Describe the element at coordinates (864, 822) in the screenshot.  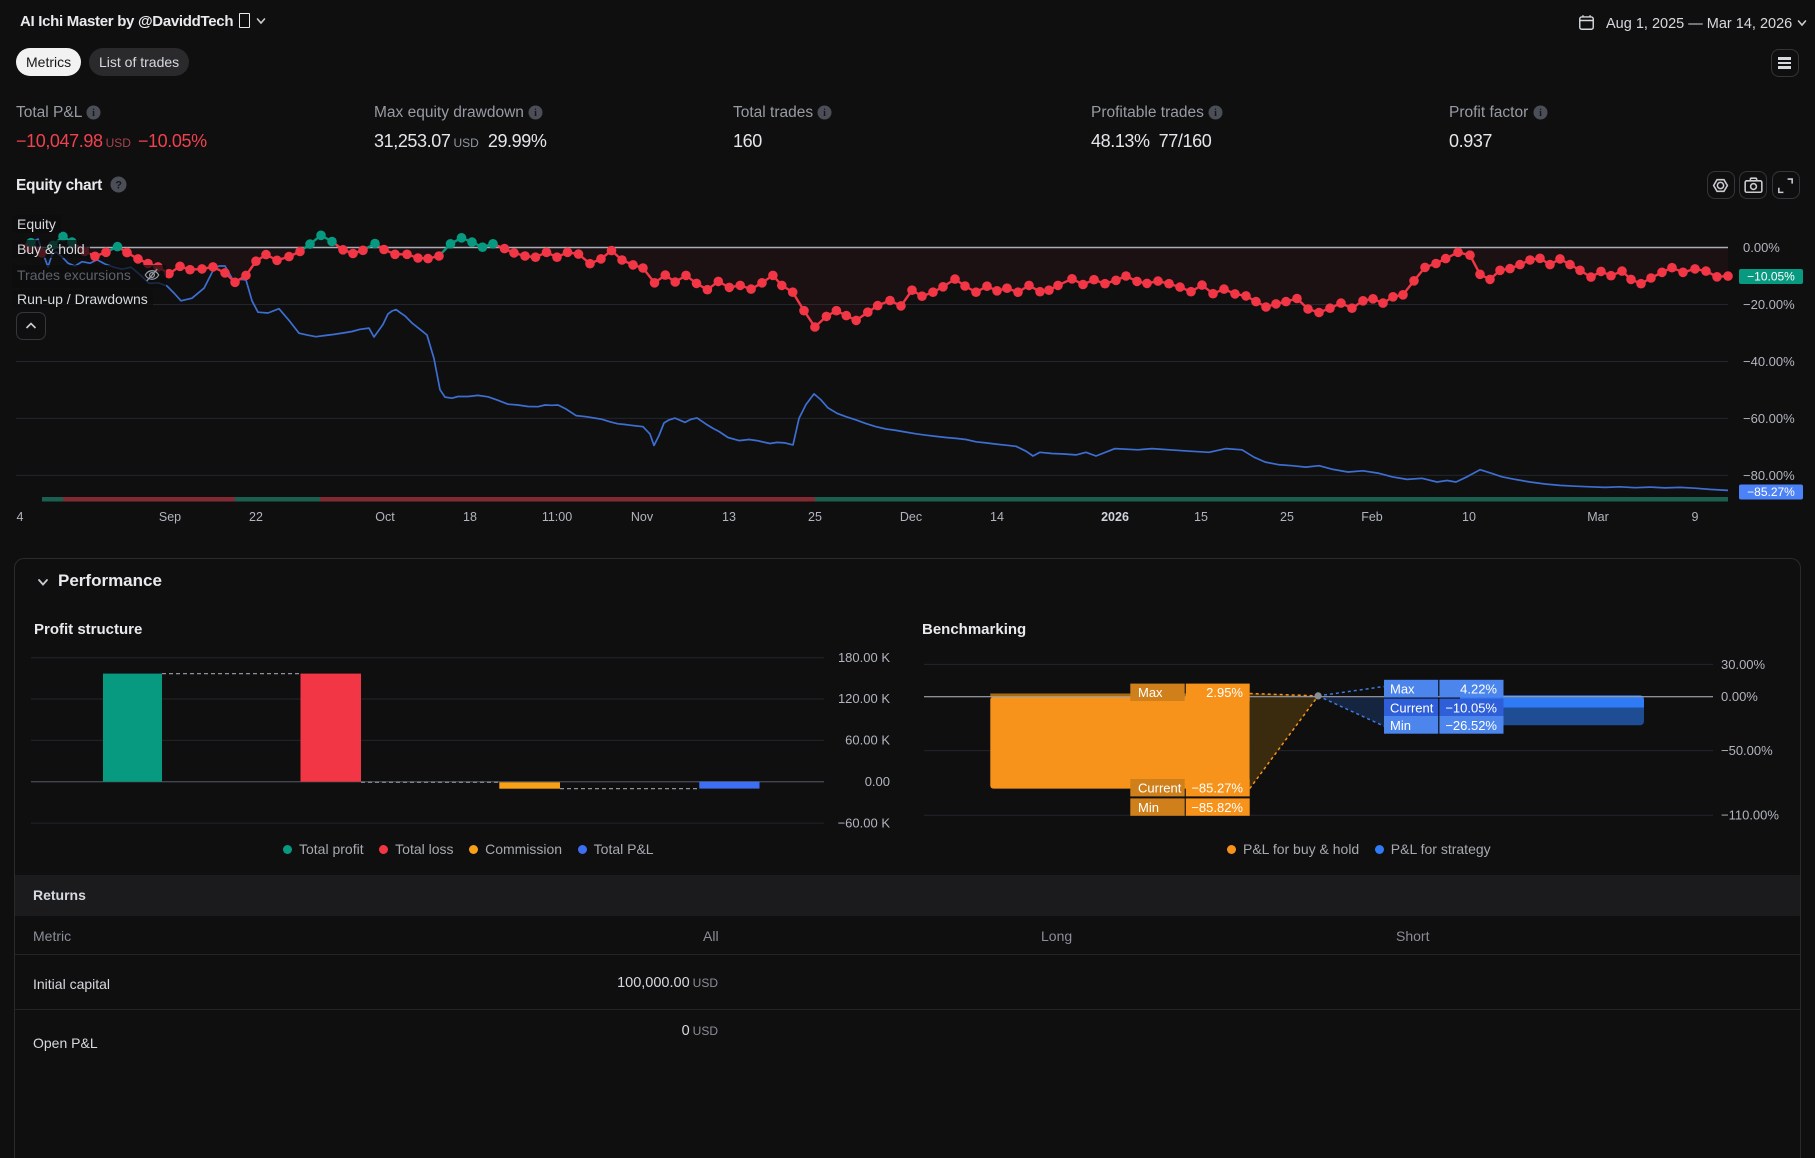
I see `svg-text: −60.00 K` at that location.